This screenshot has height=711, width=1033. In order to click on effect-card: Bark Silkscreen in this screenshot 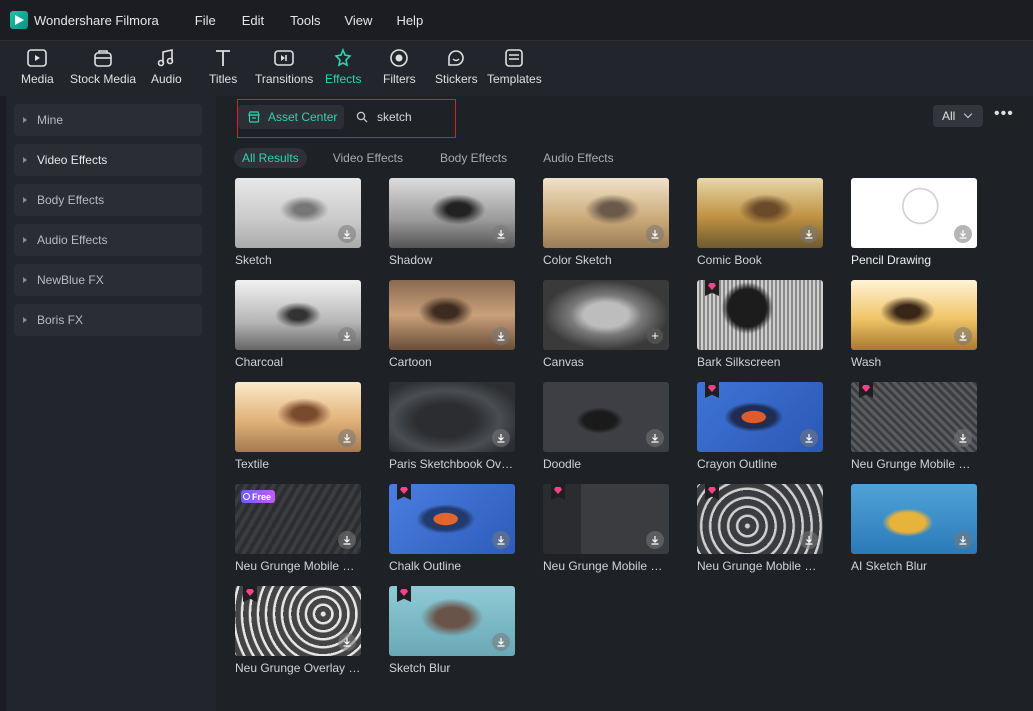, I will do `click(760, 324)`.